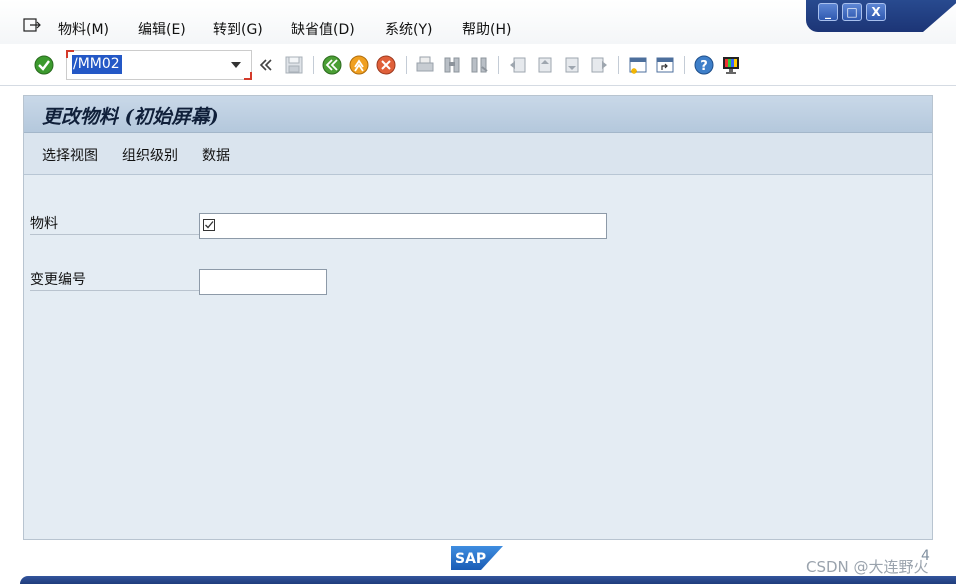 This screenshot has width=956, height=584. What do you see at coordinates (452, 65) in the screenshot?
I see `find-icon` at bounding box center [452, 65].